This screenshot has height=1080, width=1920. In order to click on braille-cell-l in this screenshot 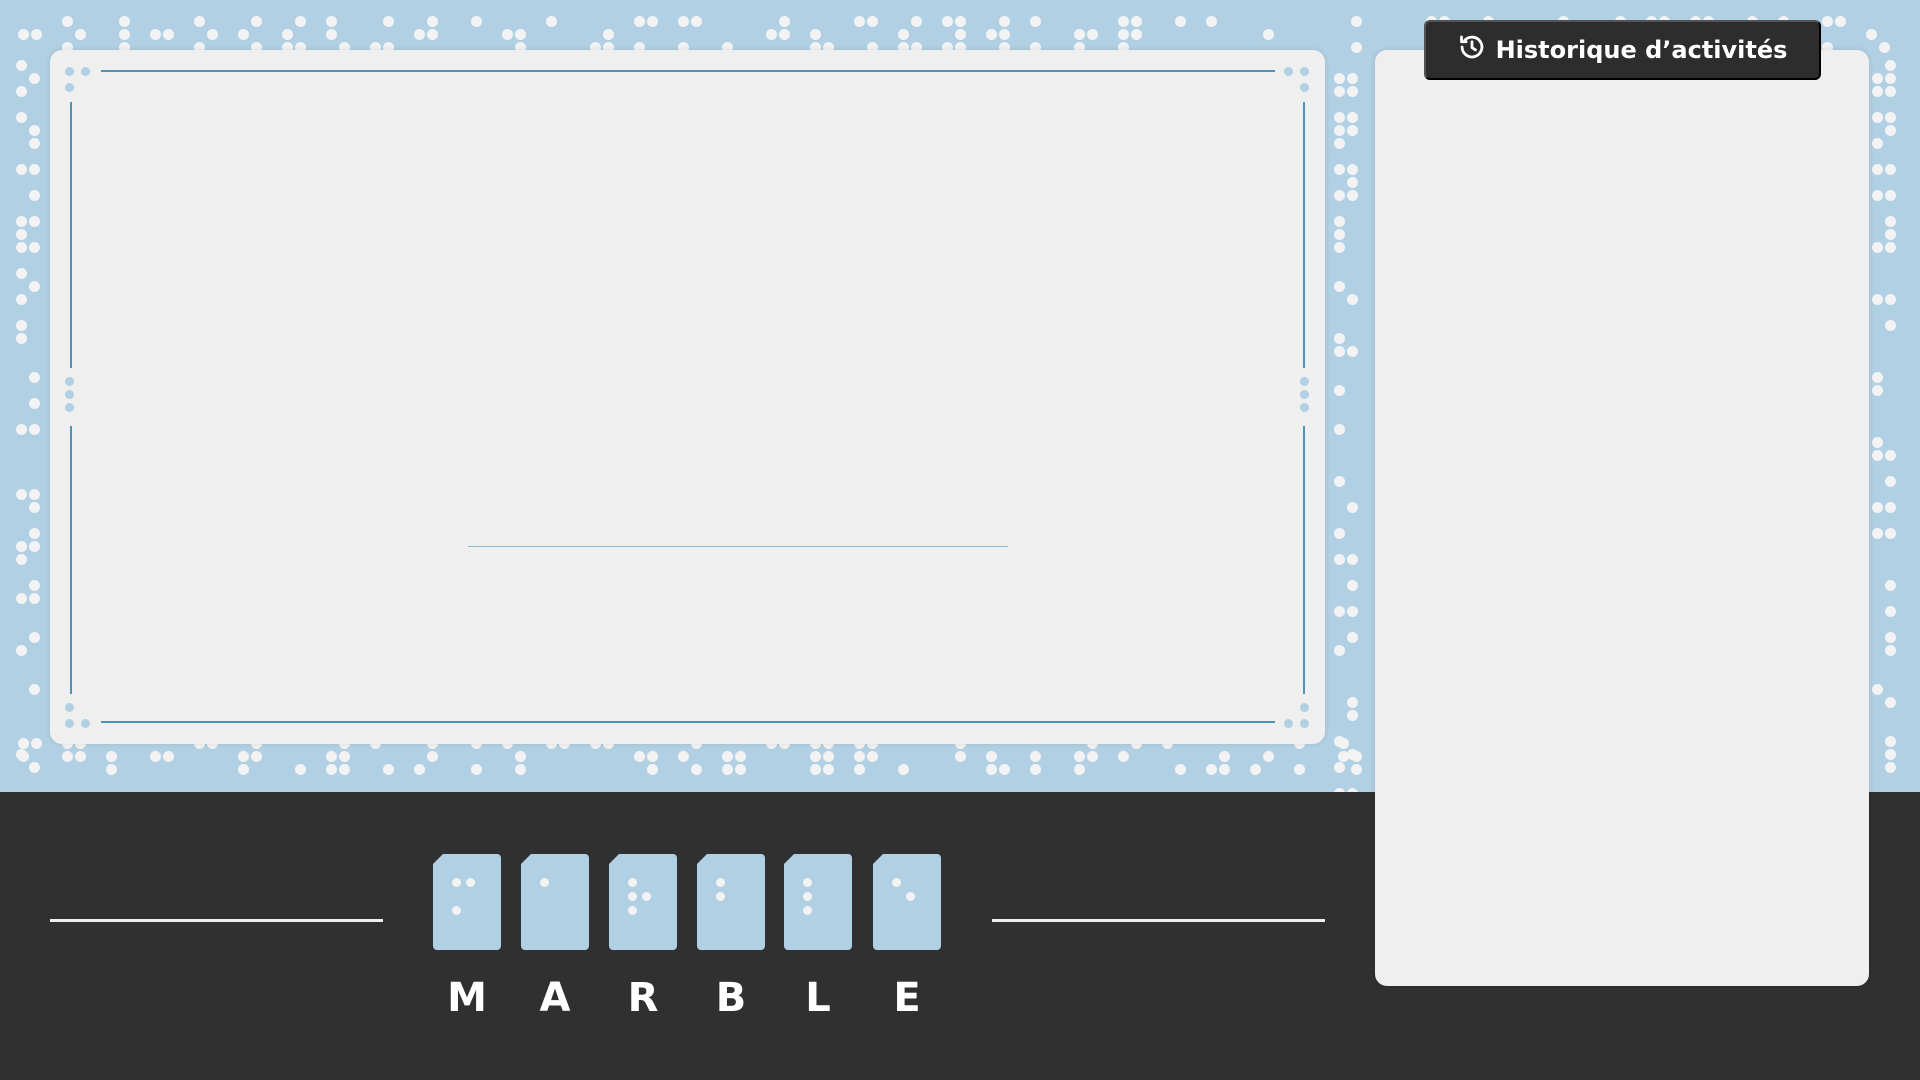, I will do `click(818, 902)`.